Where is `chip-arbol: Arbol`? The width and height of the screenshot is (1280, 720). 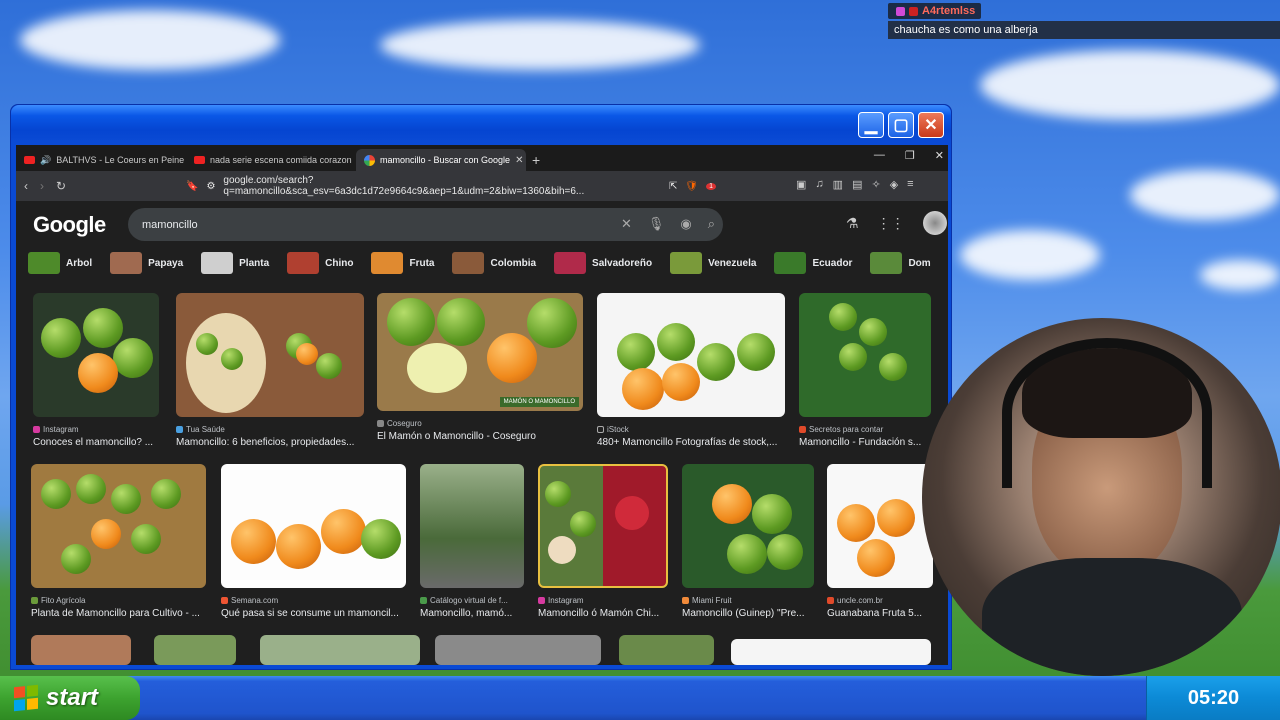 chip-arbol: Arbol is located at coordinates (64, 263).